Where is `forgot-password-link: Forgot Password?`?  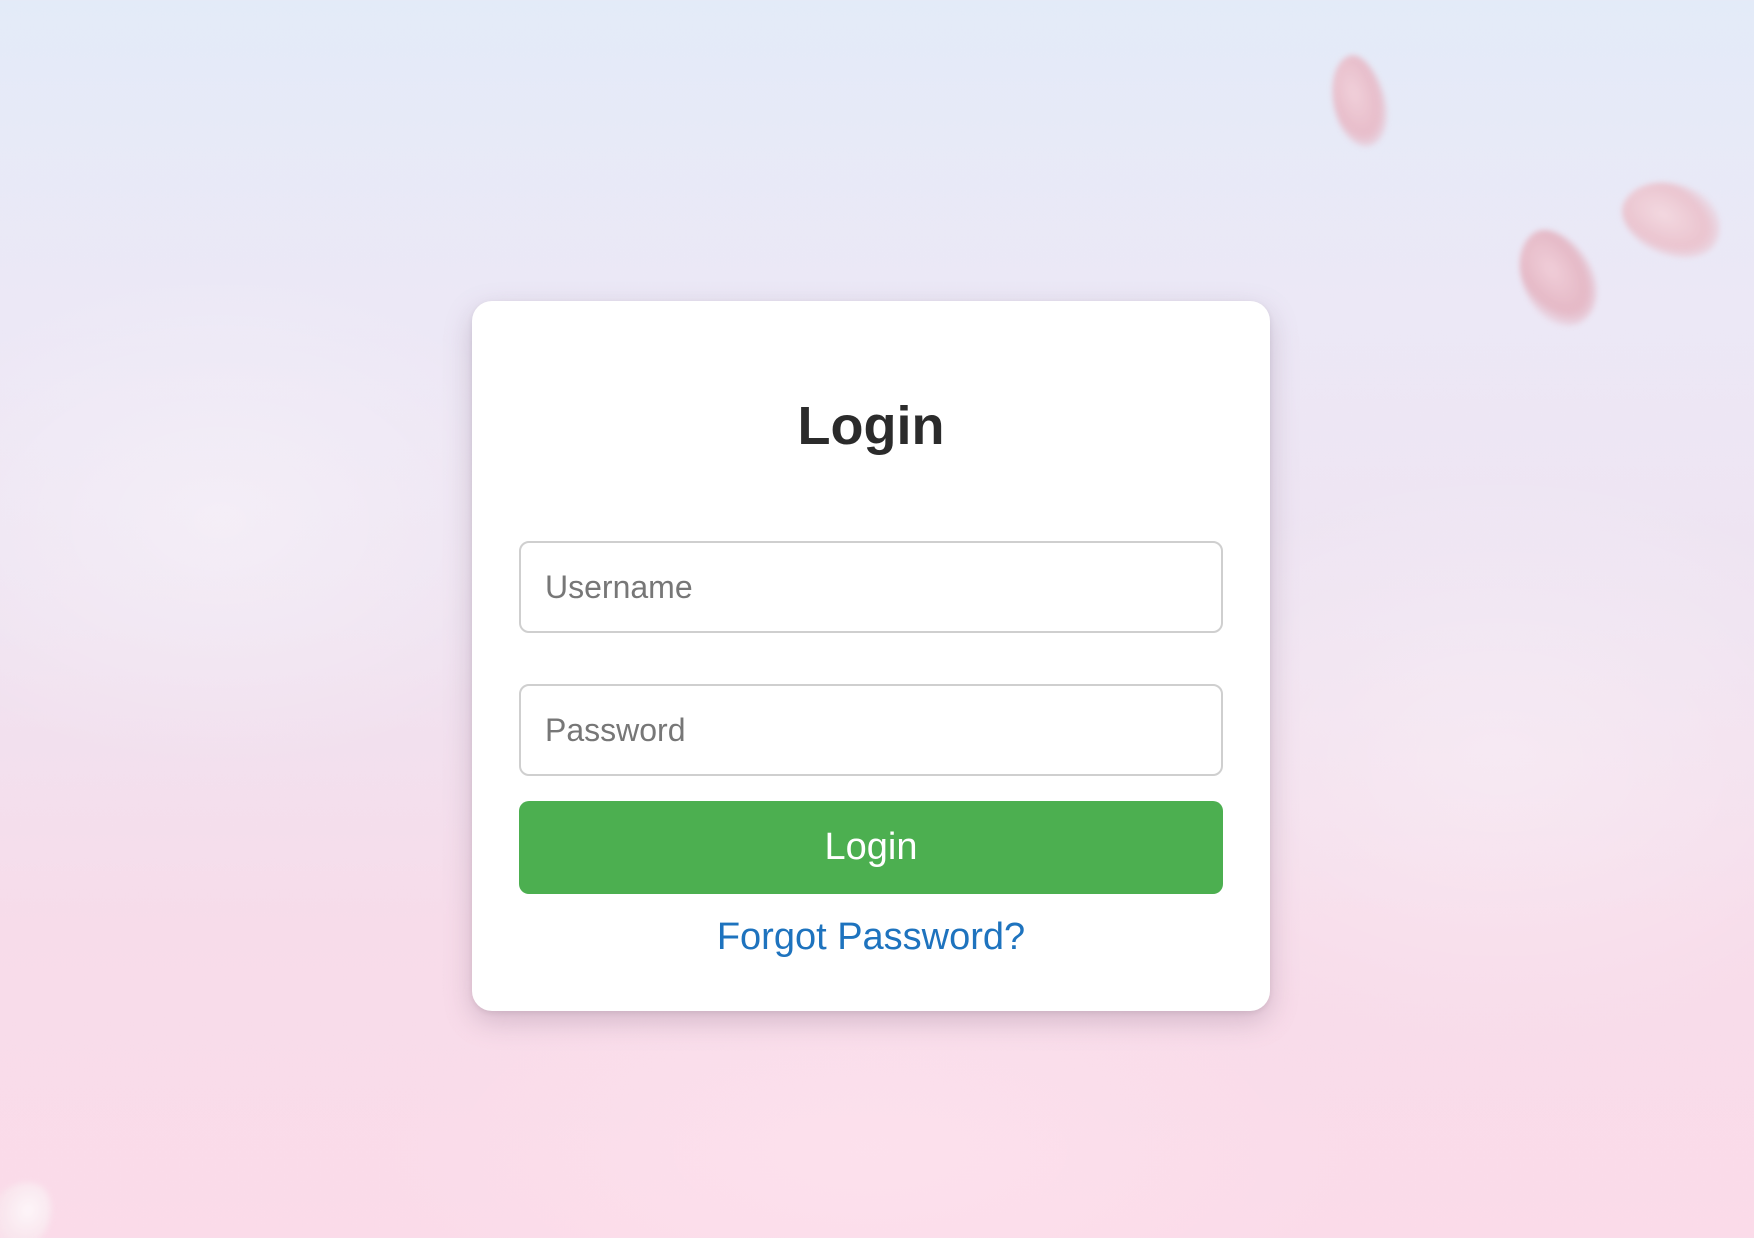
forgot-password-link: Forgot Password? is located at coordinates (871, 937).